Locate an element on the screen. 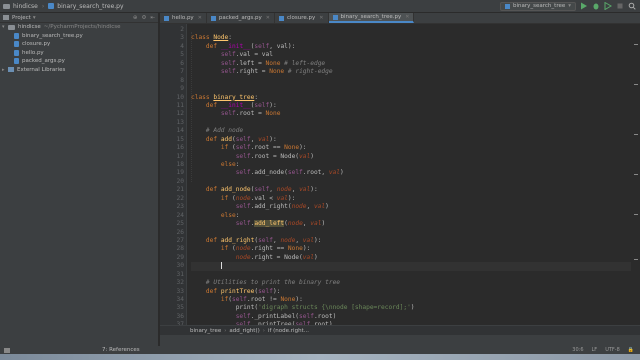 The height and width of the screenshot is (360, 640). tool-window-icon is located at coordinates (7, 350).